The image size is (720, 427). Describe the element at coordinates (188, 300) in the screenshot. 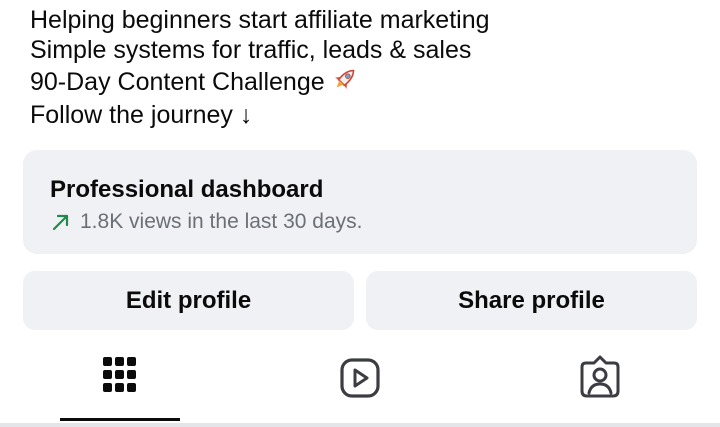

I see `edit-profile-button: Edit profile` at that location.